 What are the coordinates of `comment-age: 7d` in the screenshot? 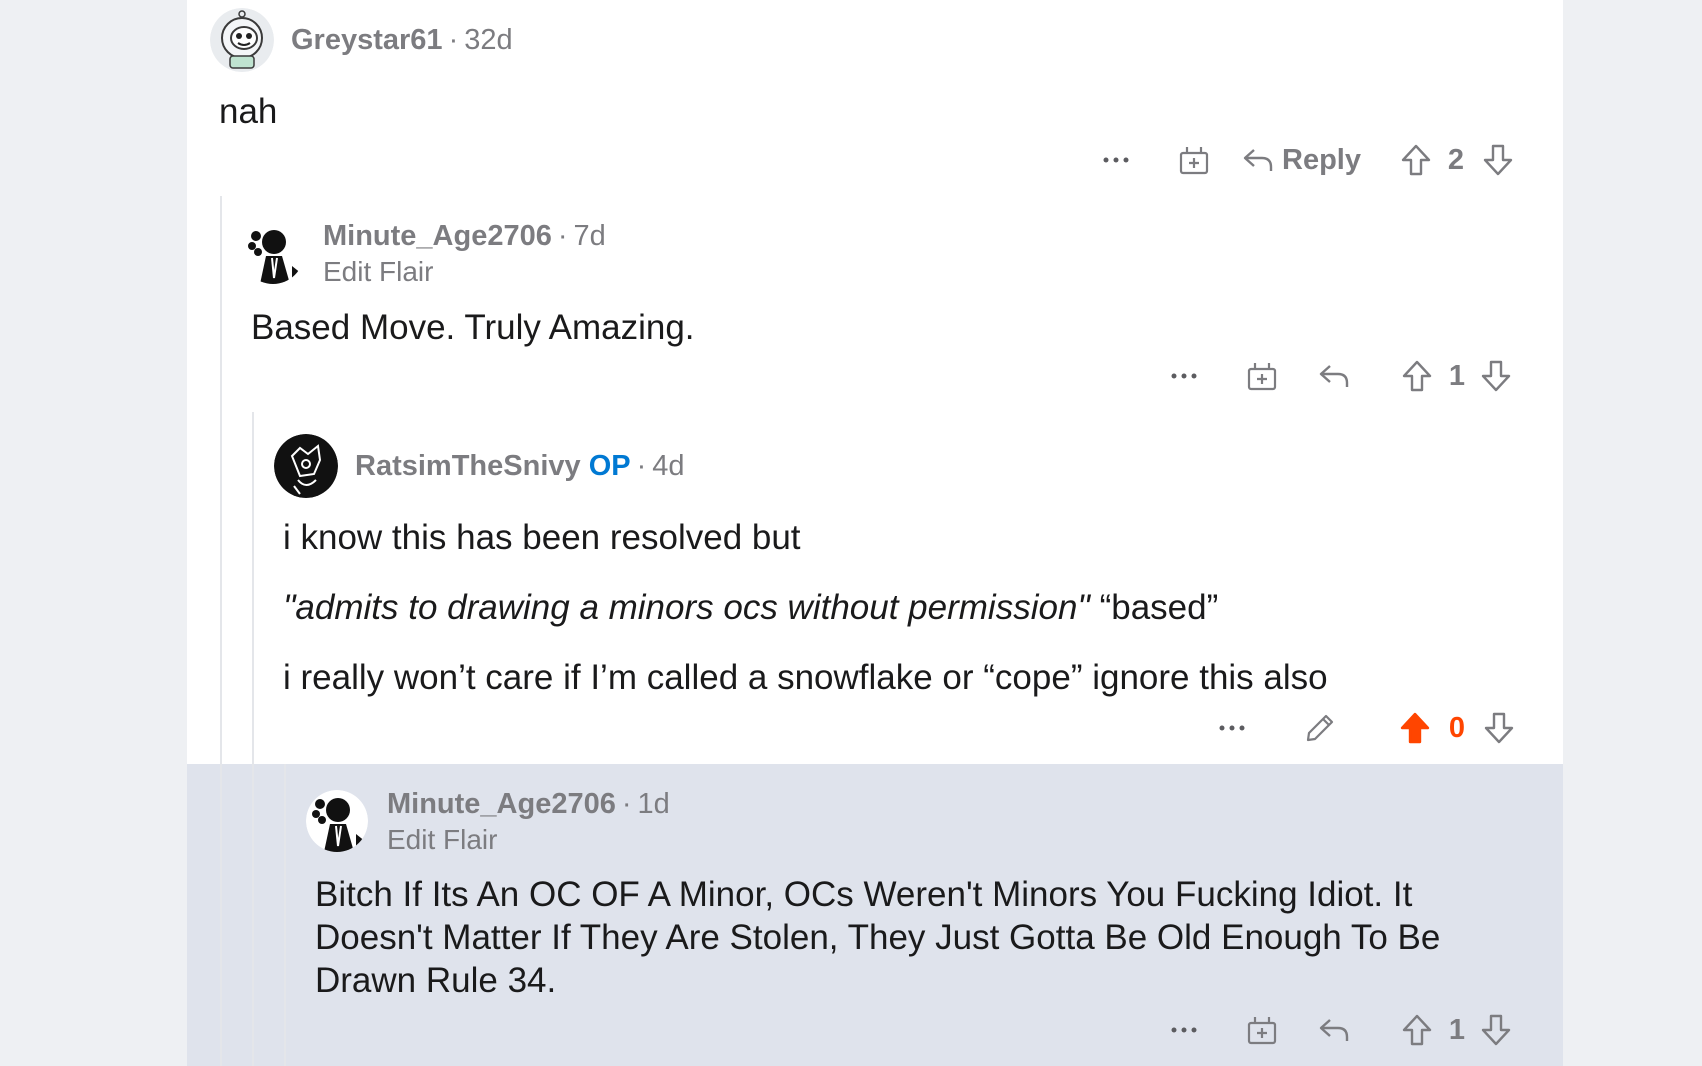 It's located at (589, 236).